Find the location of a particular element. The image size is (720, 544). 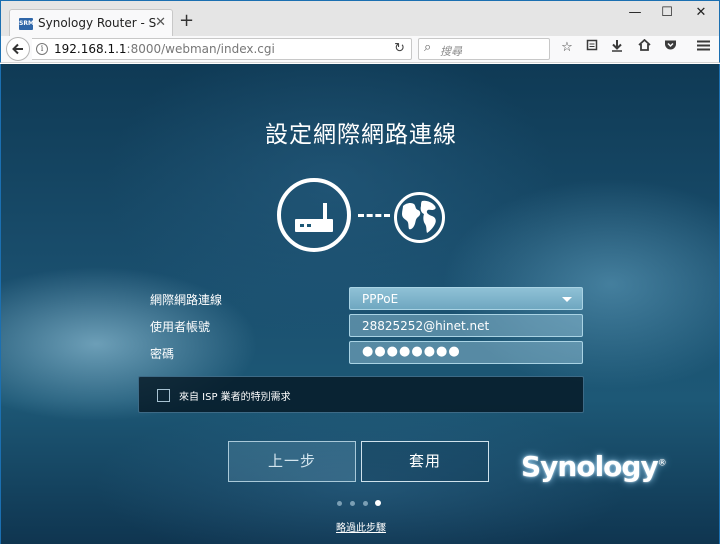

search-bar: ⌕ 搜尋 is located at coordinates (484, 49).